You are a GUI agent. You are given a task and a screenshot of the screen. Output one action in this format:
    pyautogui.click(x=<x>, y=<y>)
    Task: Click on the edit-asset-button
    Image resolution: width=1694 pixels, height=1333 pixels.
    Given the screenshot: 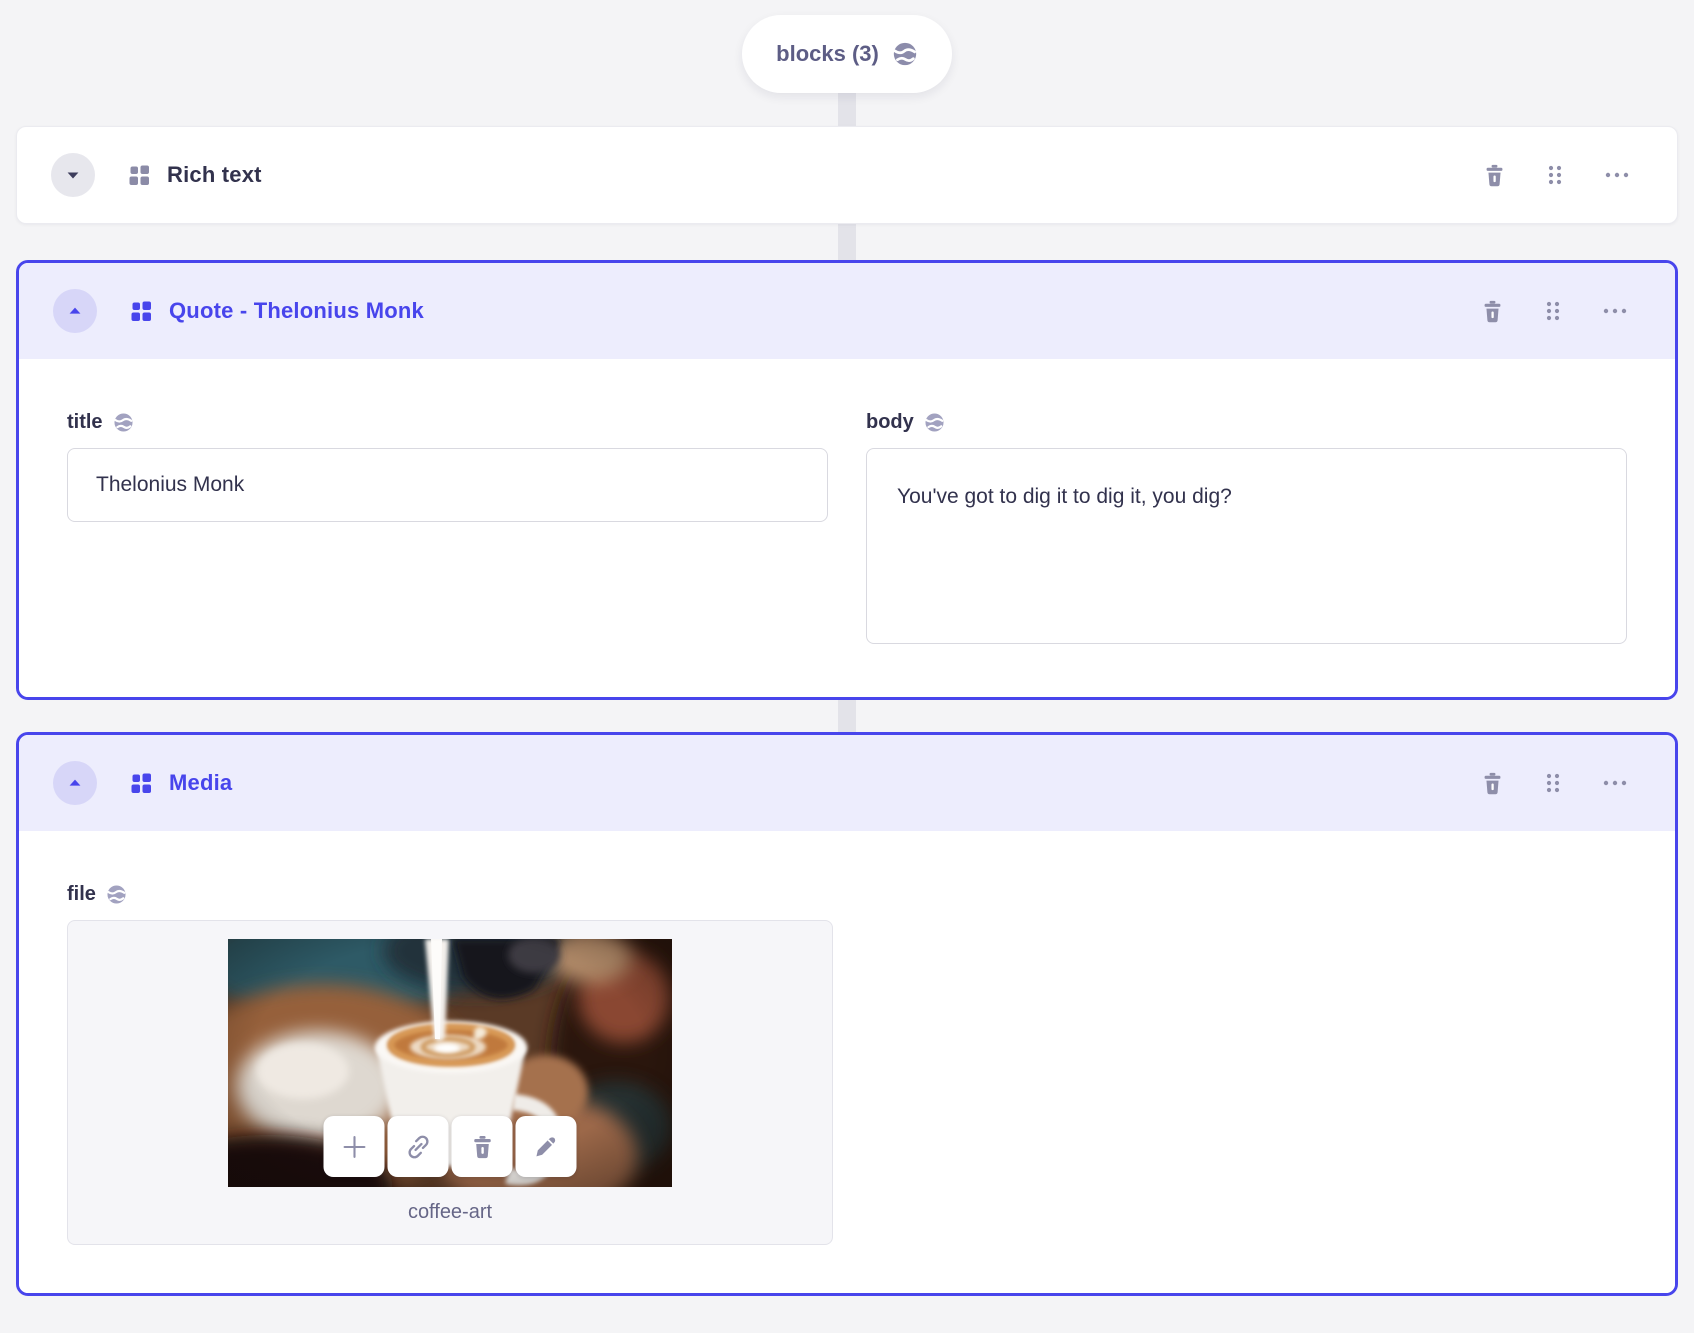 What is the action you would take?
    pyautogui.click(x=546, y=1146)
    